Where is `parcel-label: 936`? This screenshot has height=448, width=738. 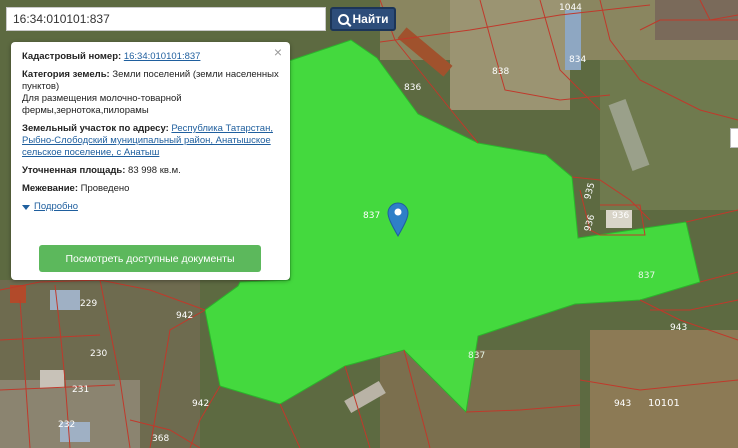 parcel-label: 936 is located at coordinates (620, 216).